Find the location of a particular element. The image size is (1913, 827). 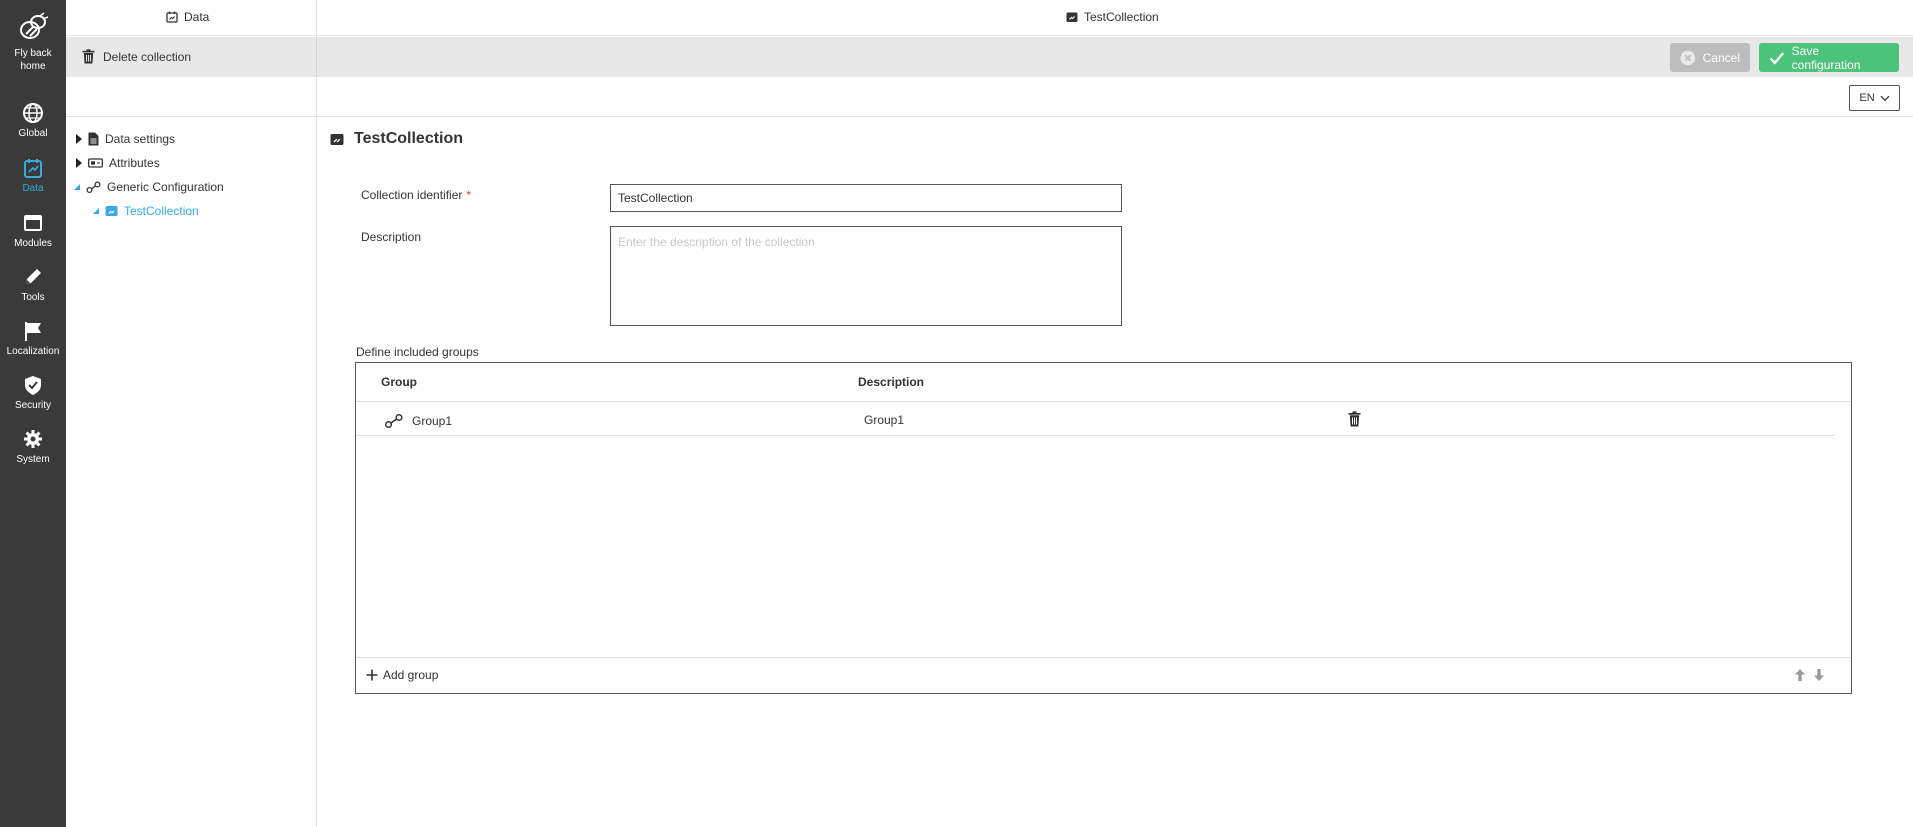

tab-testcollection: TestCollection is located at coordinates (1112, 17).